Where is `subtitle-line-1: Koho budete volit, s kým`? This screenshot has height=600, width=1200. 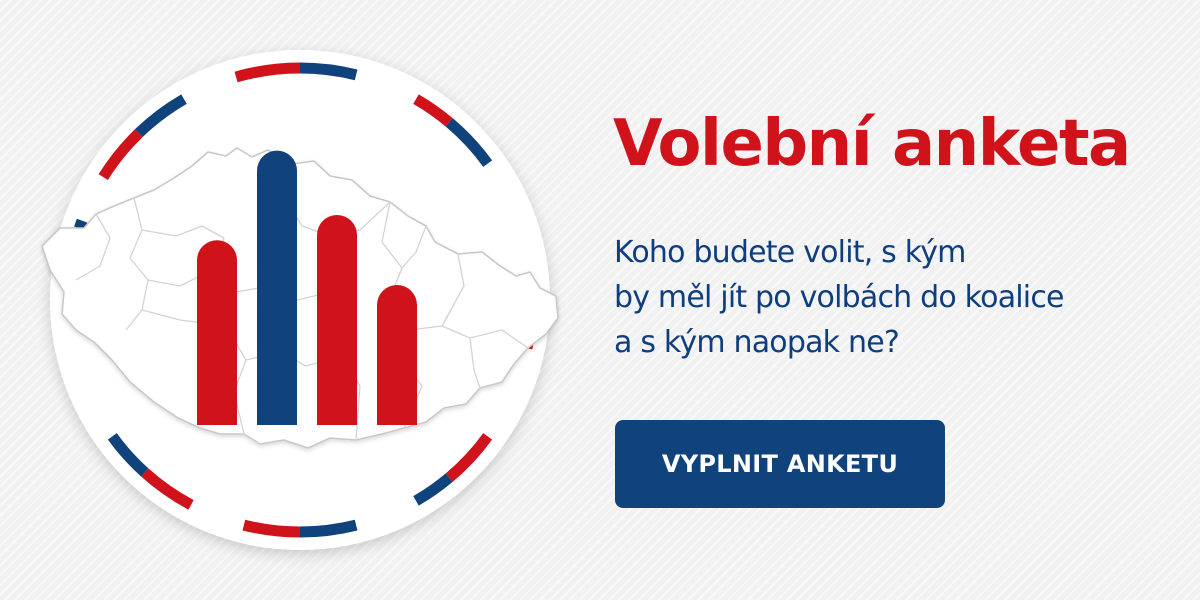
subtitle-line-1: Koho budete volit, s kým is located at coordinates (790, 252).